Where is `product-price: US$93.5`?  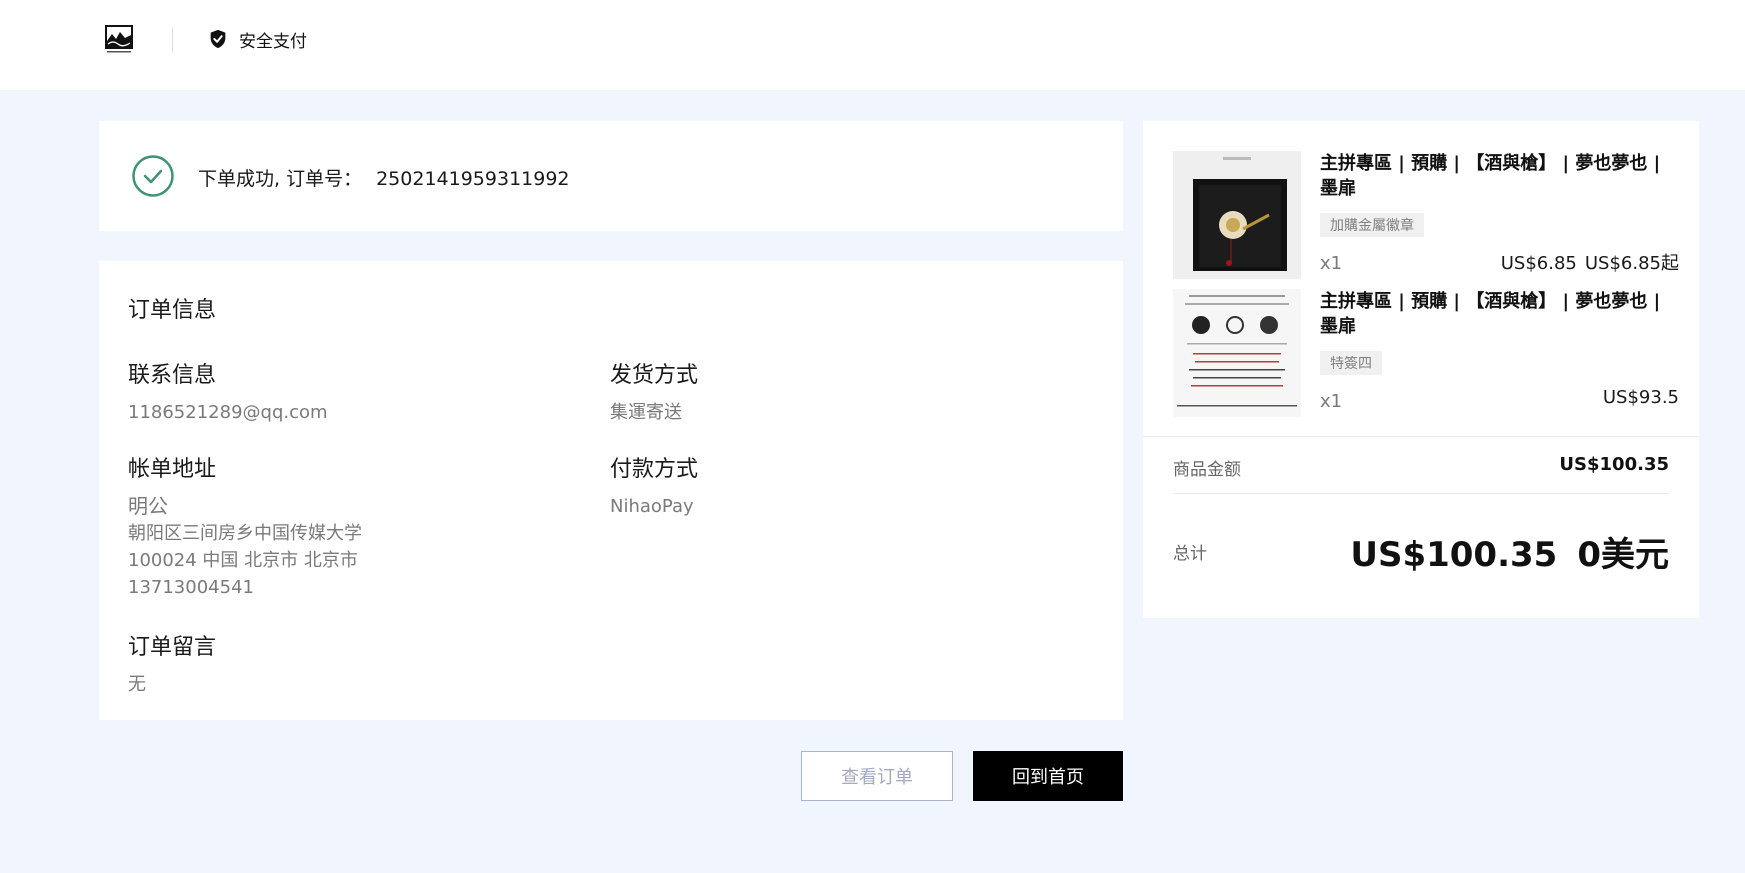 product-price: US$93.5 is located at coordinates (1640, 397).